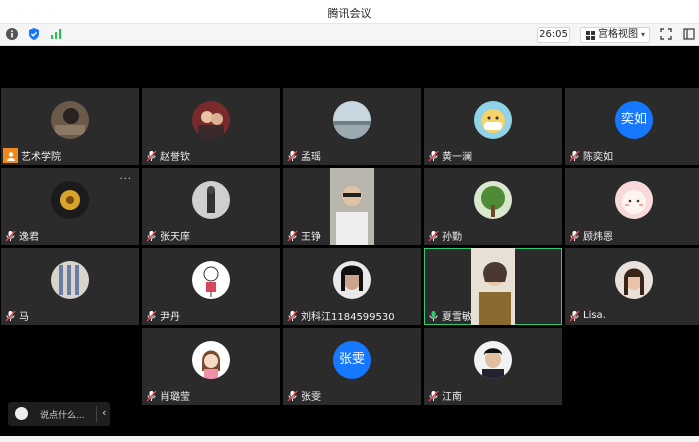 The image size is (699, 442). I want to click on participant-name: 夏雪敏, so click(457, 317).